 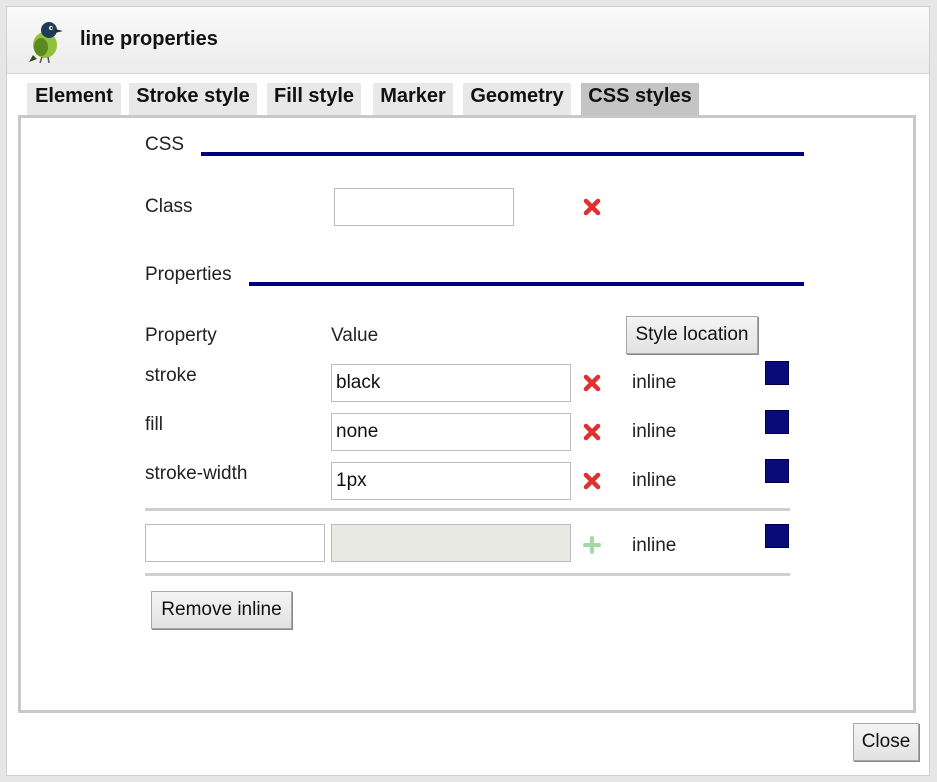 I want to click on style-location-button: Style location, so click(x=692, y=335).